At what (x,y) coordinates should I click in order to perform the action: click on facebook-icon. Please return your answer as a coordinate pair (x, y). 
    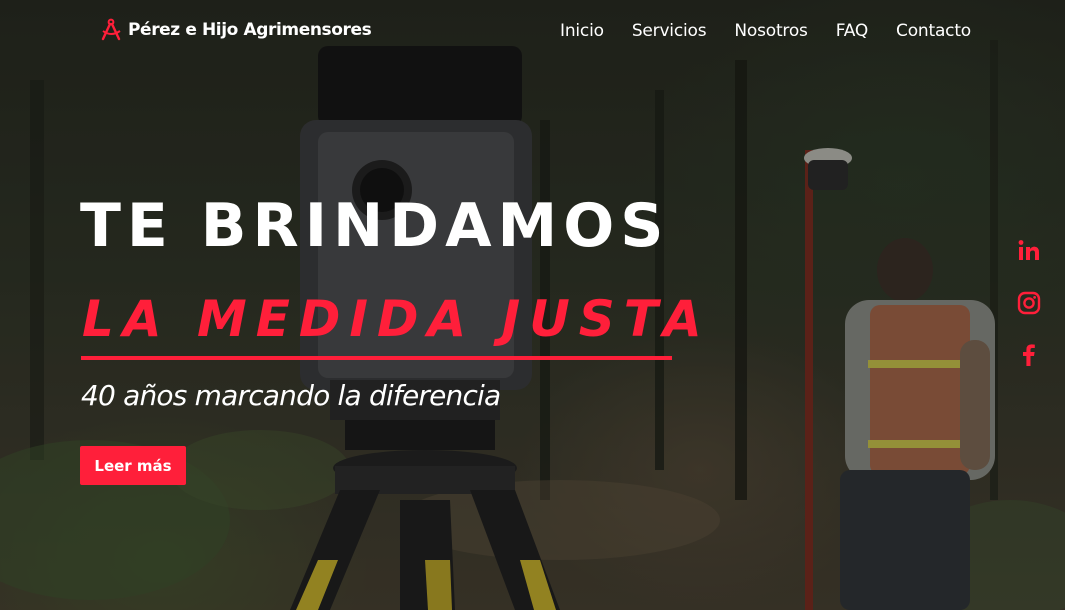
    Looking at the image, I should click on (1029, 355).